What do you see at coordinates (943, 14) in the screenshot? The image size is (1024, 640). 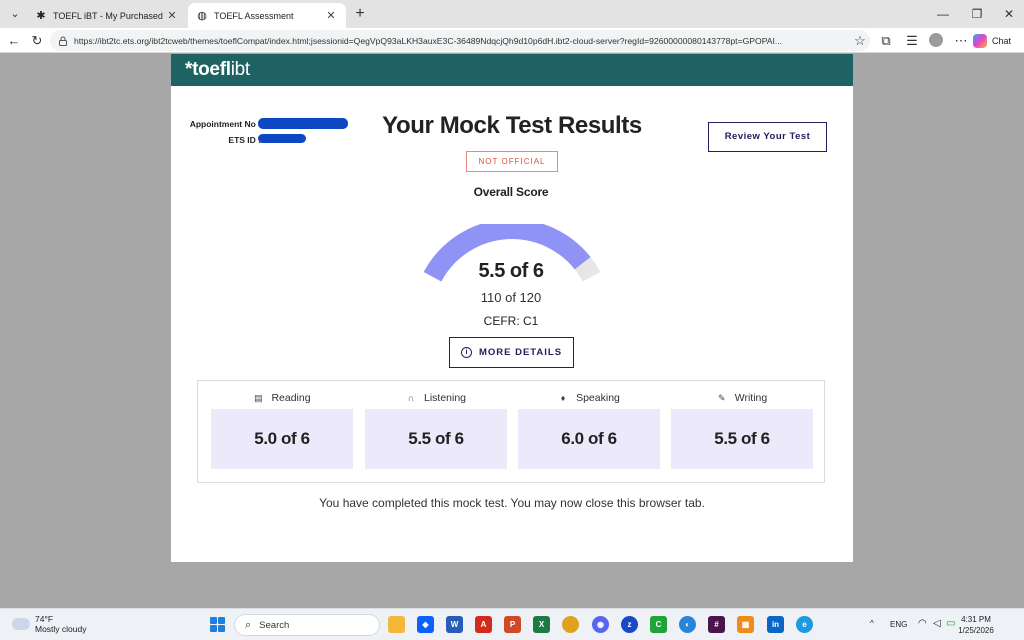 I see `minimize-icon: —` at bounding box center [943, 14].